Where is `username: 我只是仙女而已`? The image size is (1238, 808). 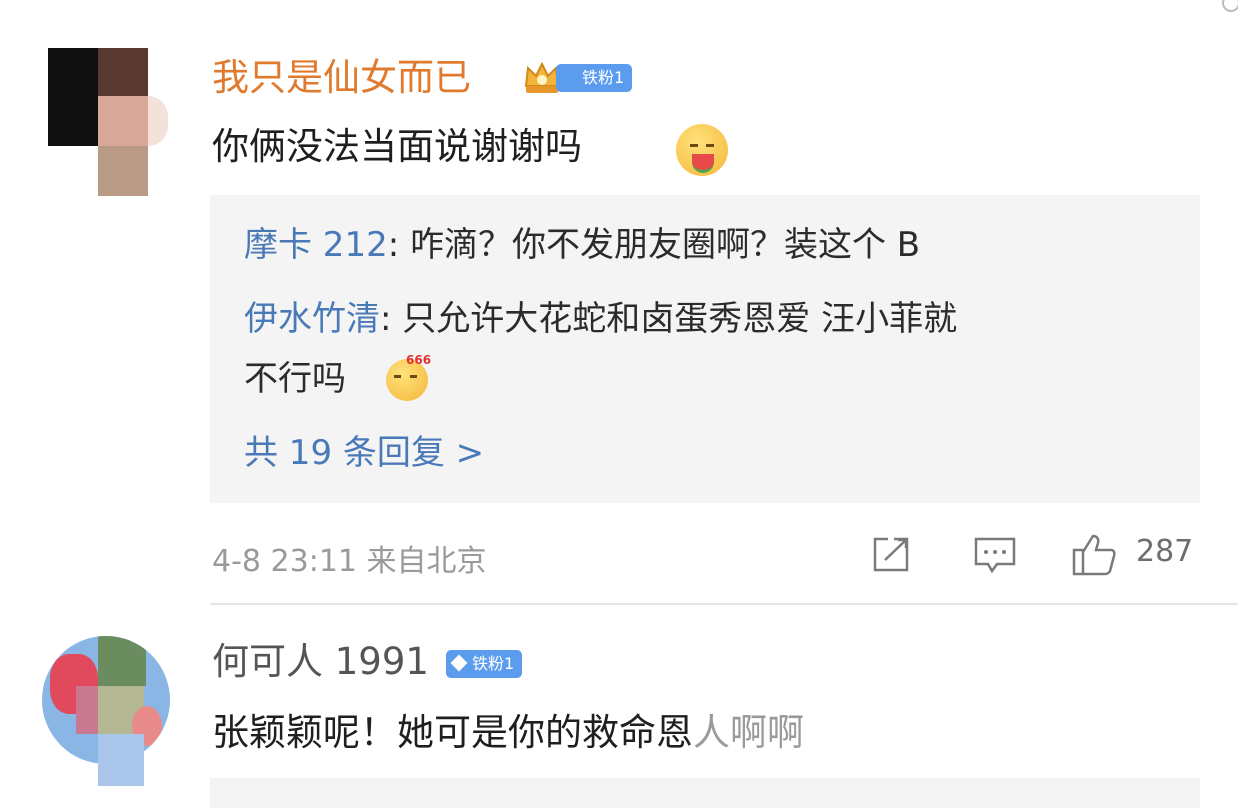 username: 我只是仙女而已 is located at coordinates (341, 78).